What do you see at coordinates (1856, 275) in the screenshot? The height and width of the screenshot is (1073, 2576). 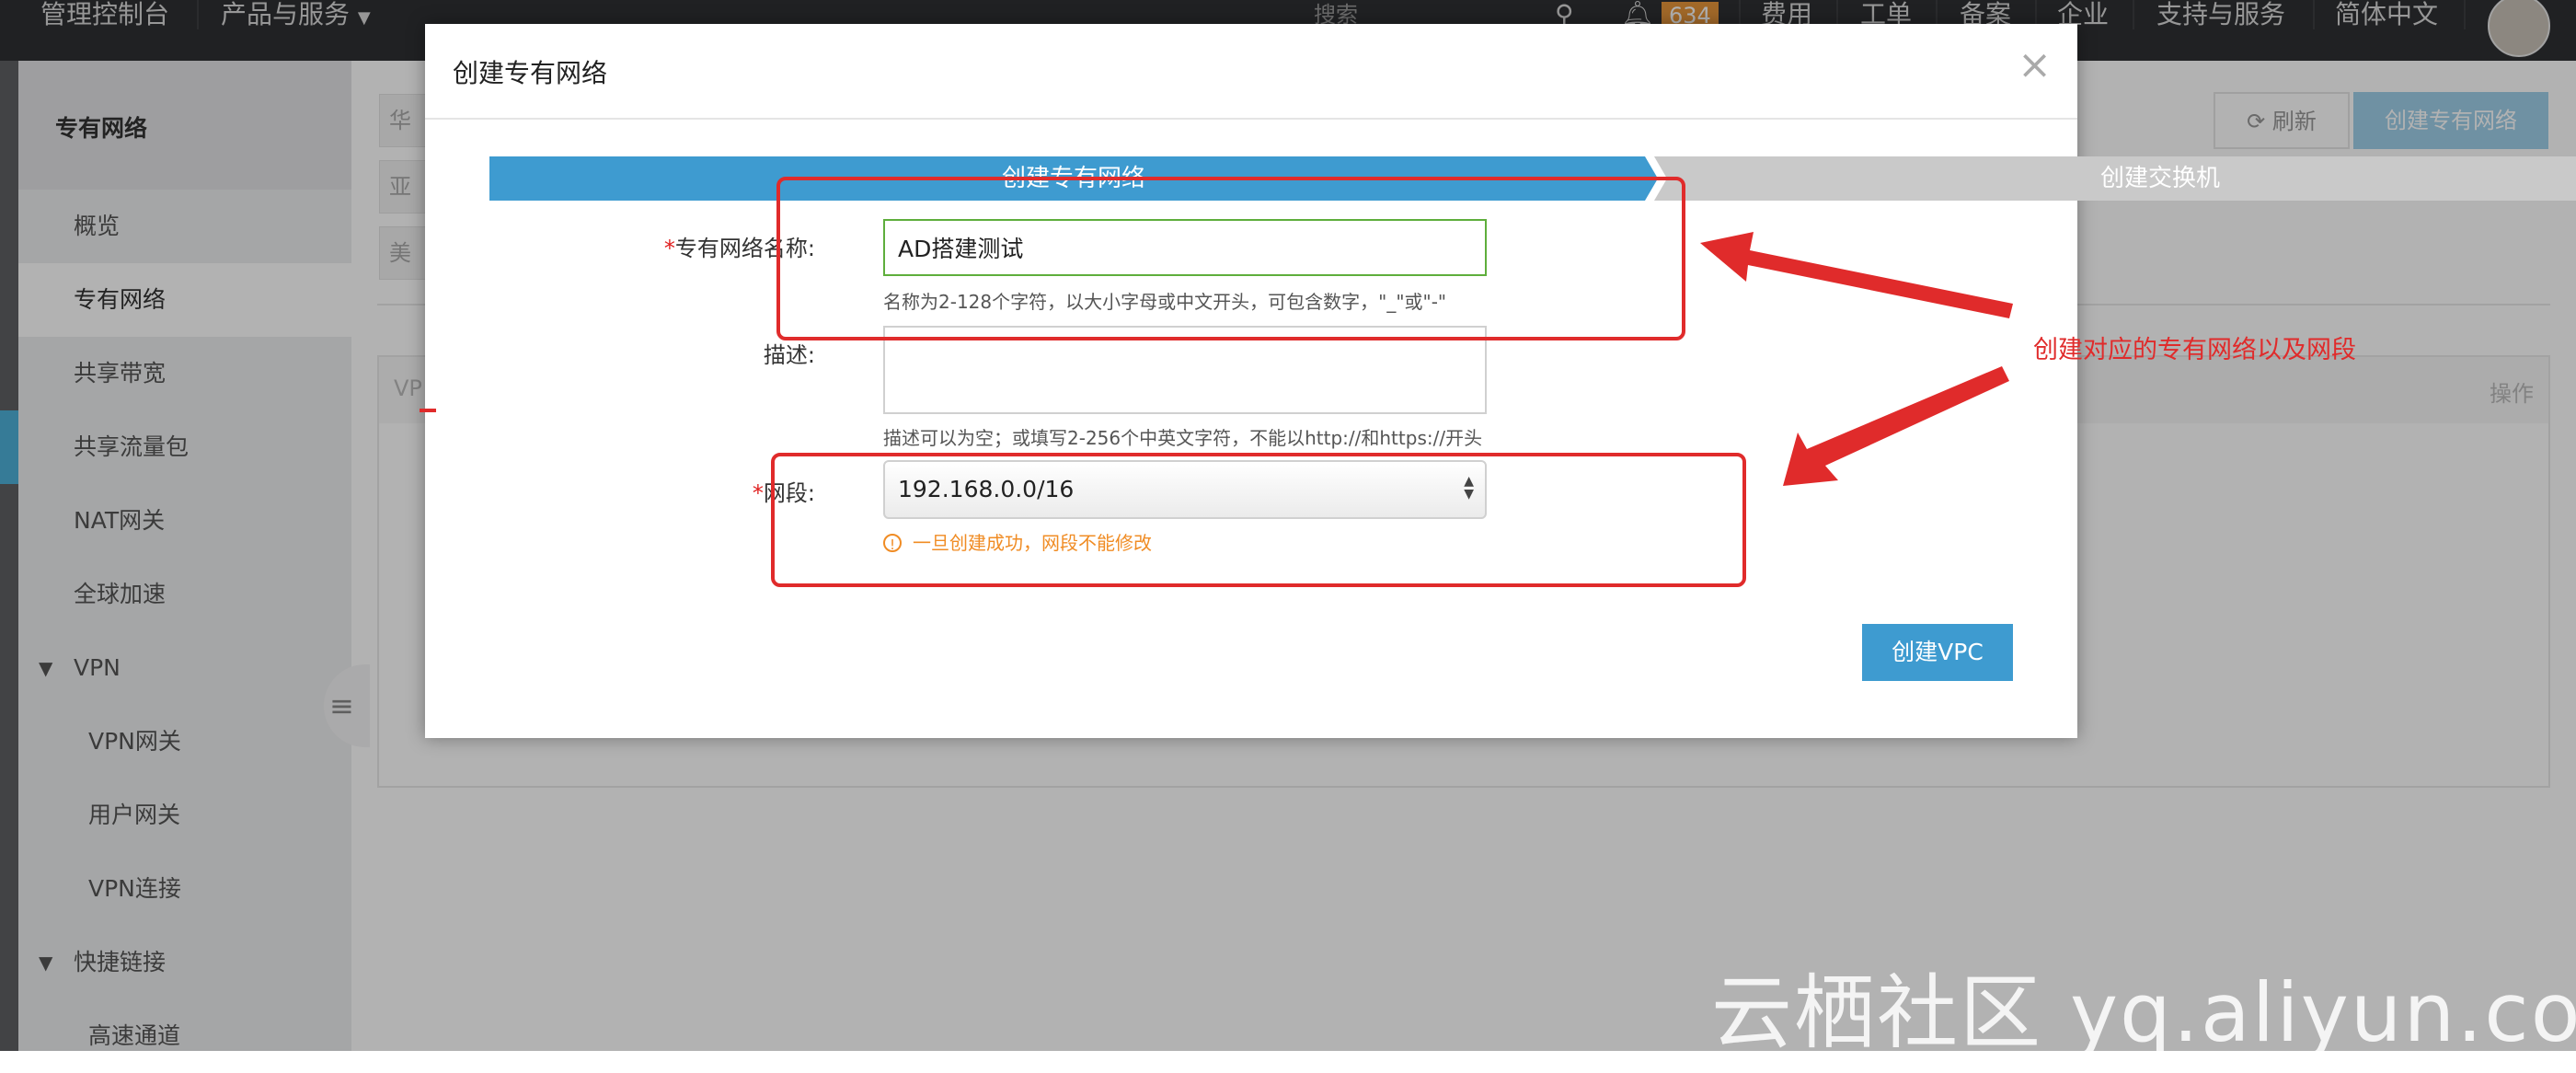 I see `arrow-to-name-box` at bounding box center [1856, 275].